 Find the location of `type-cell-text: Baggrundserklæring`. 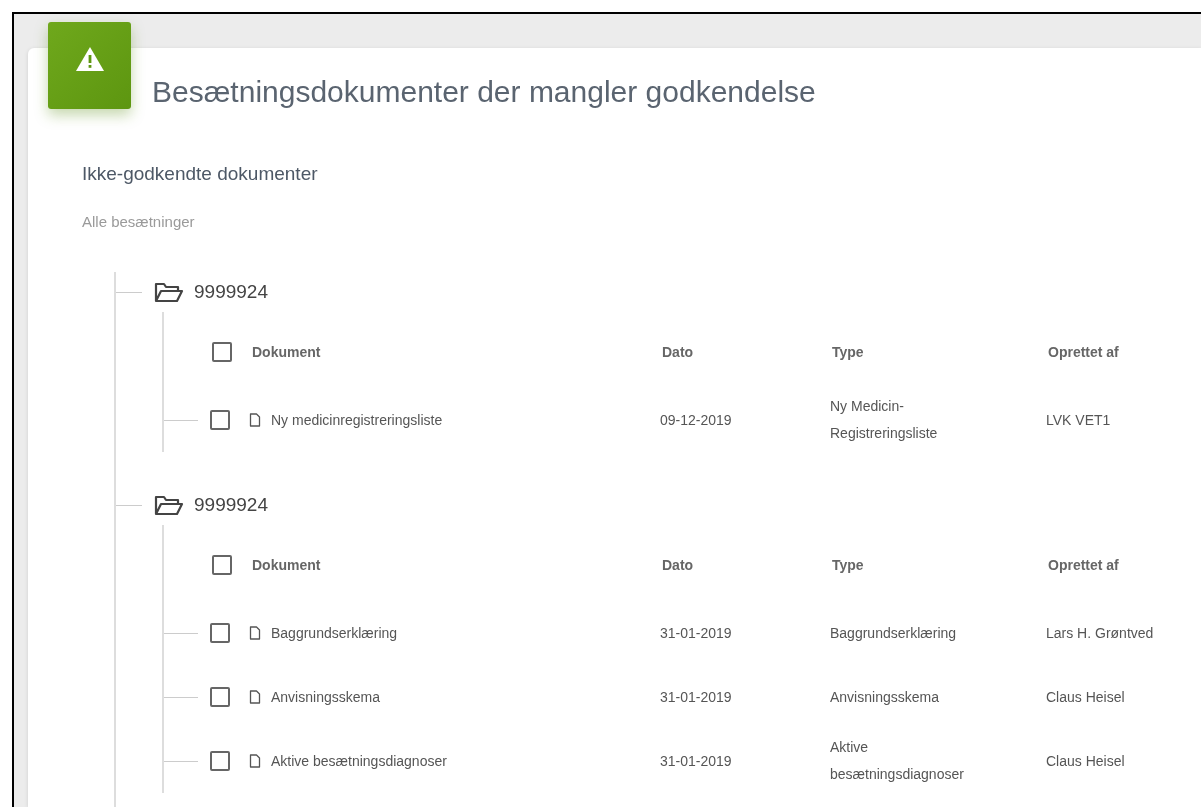

type-cell-text: Baggrundserklæring is located at coordinates (894, 633).